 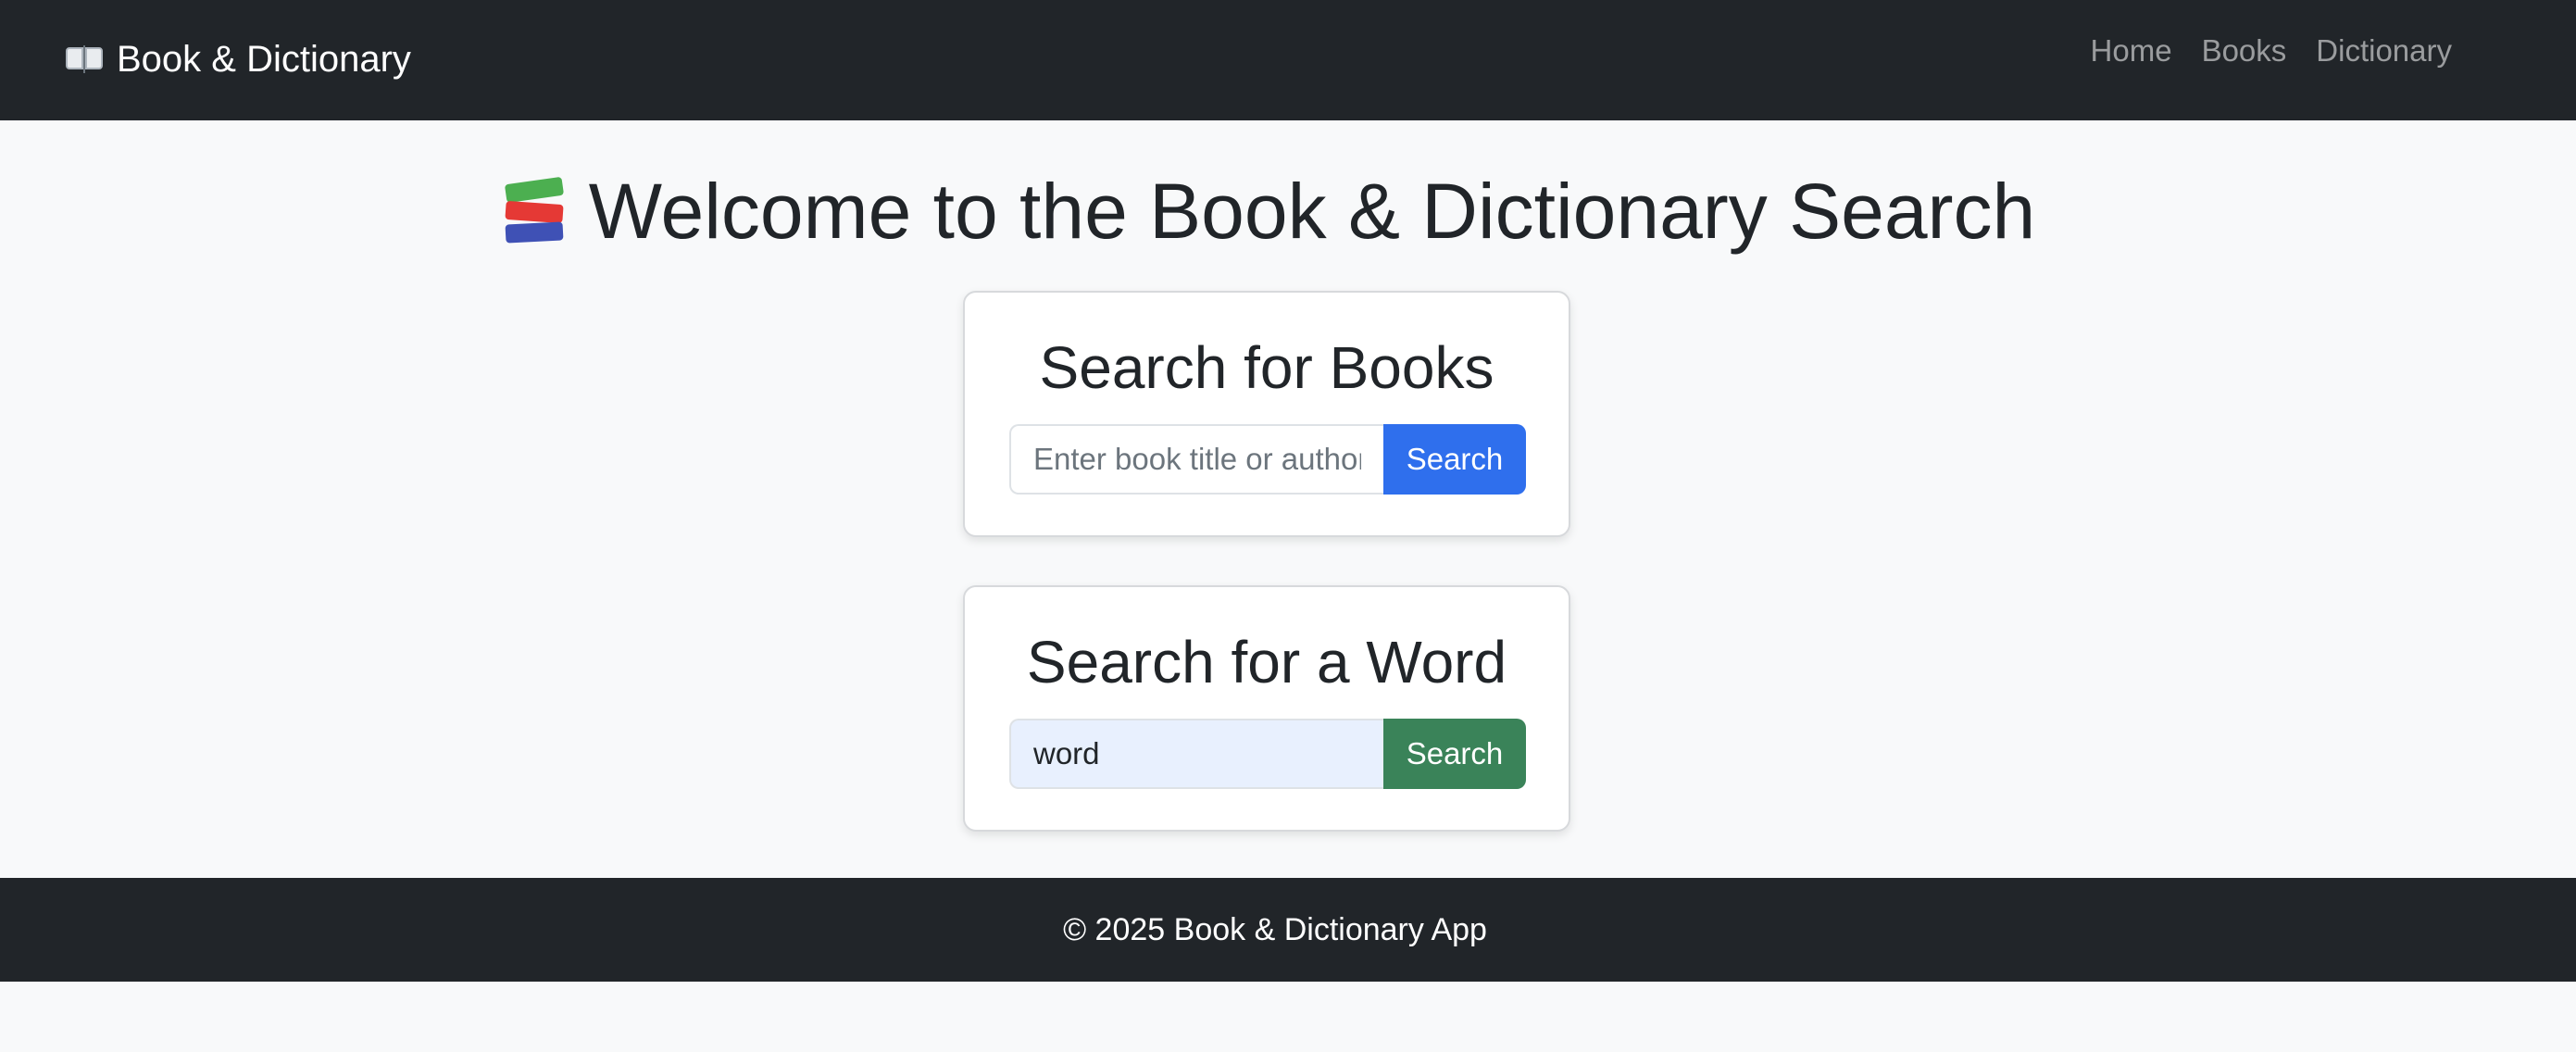 What do you see at coordinates (1266, 367) in the screenshot?
I see `book-search-title: Search for Books` at bounding box center [1266, 367].